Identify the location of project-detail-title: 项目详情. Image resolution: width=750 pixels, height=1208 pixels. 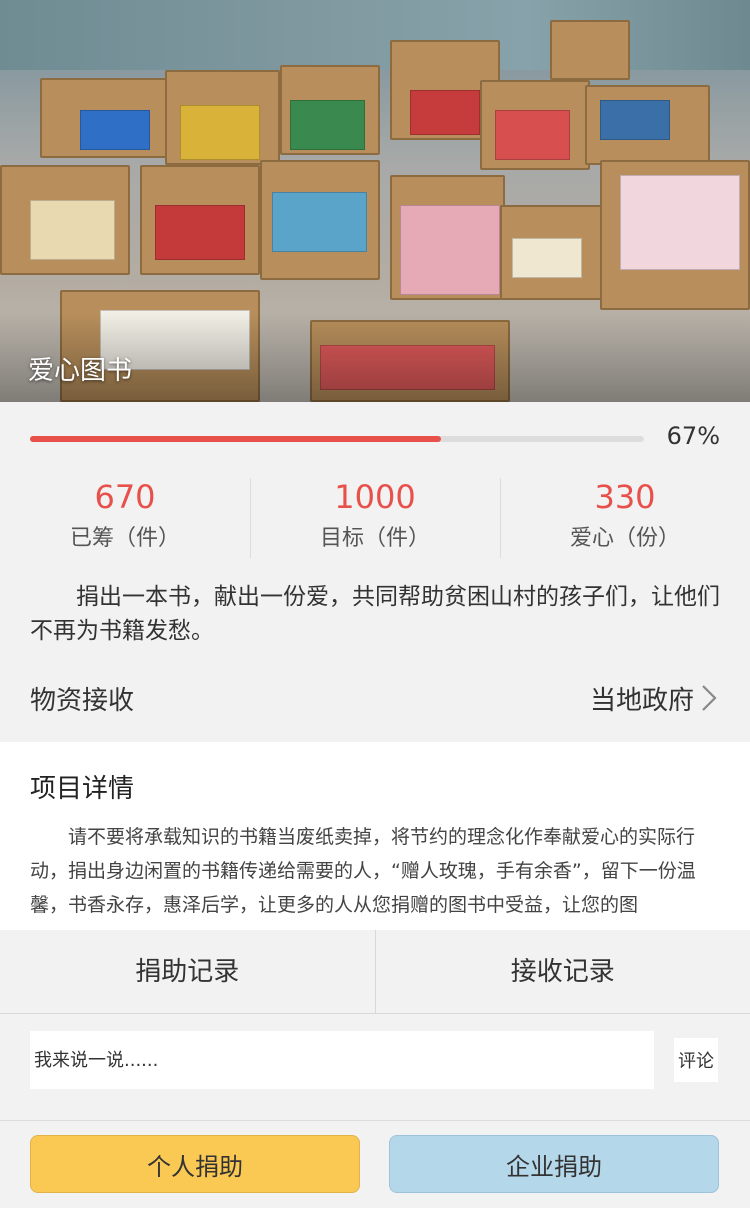
(82, 789).